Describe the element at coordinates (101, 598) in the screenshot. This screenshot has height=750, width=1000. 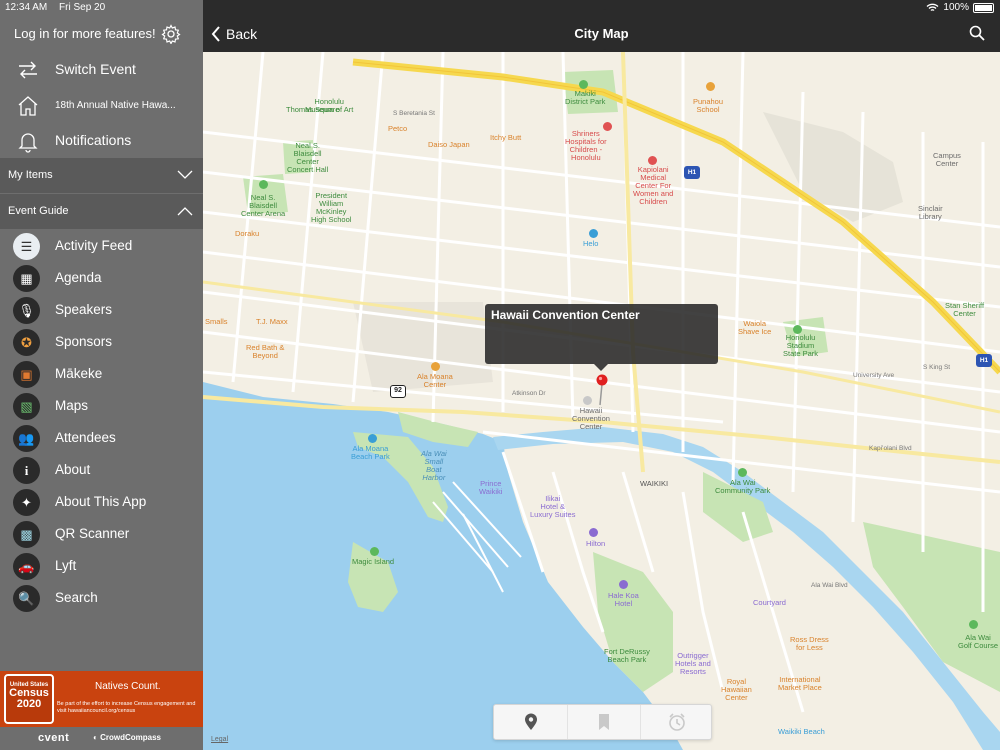
I see `sidebar-item-search: 🔍 Search` at that location.